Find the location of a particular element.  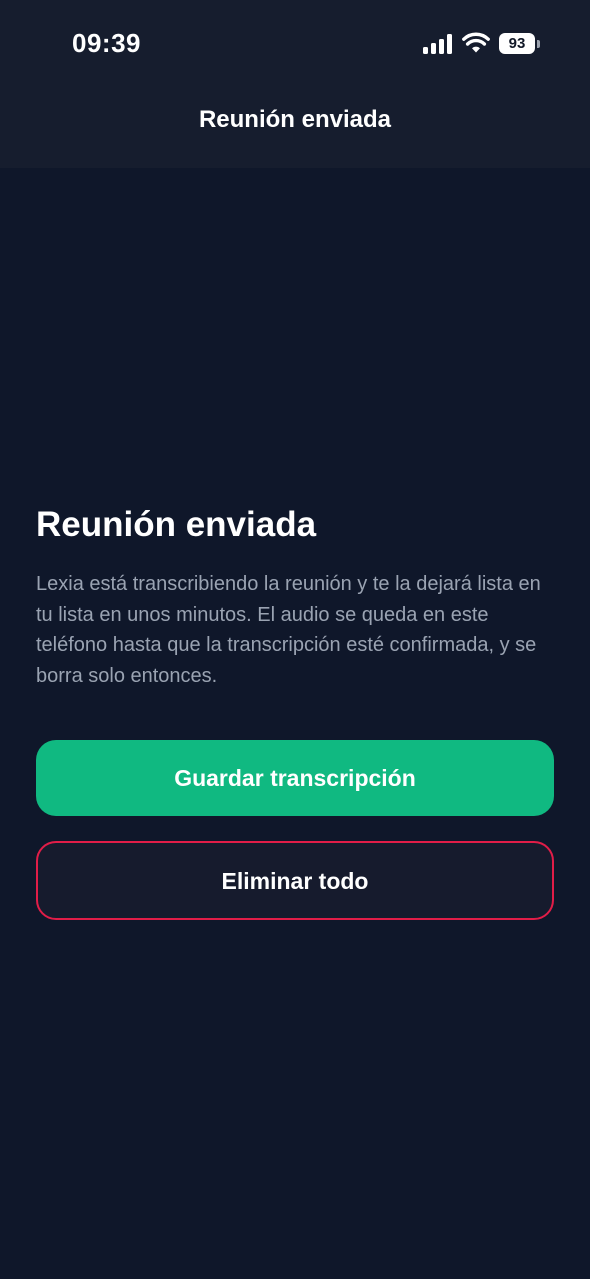

cellular-signal-icon is located at coordinates (438, 44).